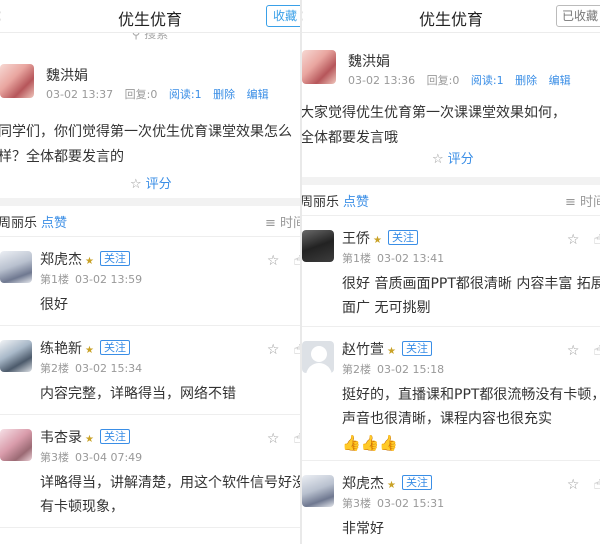 This screenshot has height=544, width=600. I want to click on reply-text: 挺好的，直播课和PPT都很流畅没有卡顿，声音也很清晰，课程内容也很充实 👍👍👍, so click(471, 419).